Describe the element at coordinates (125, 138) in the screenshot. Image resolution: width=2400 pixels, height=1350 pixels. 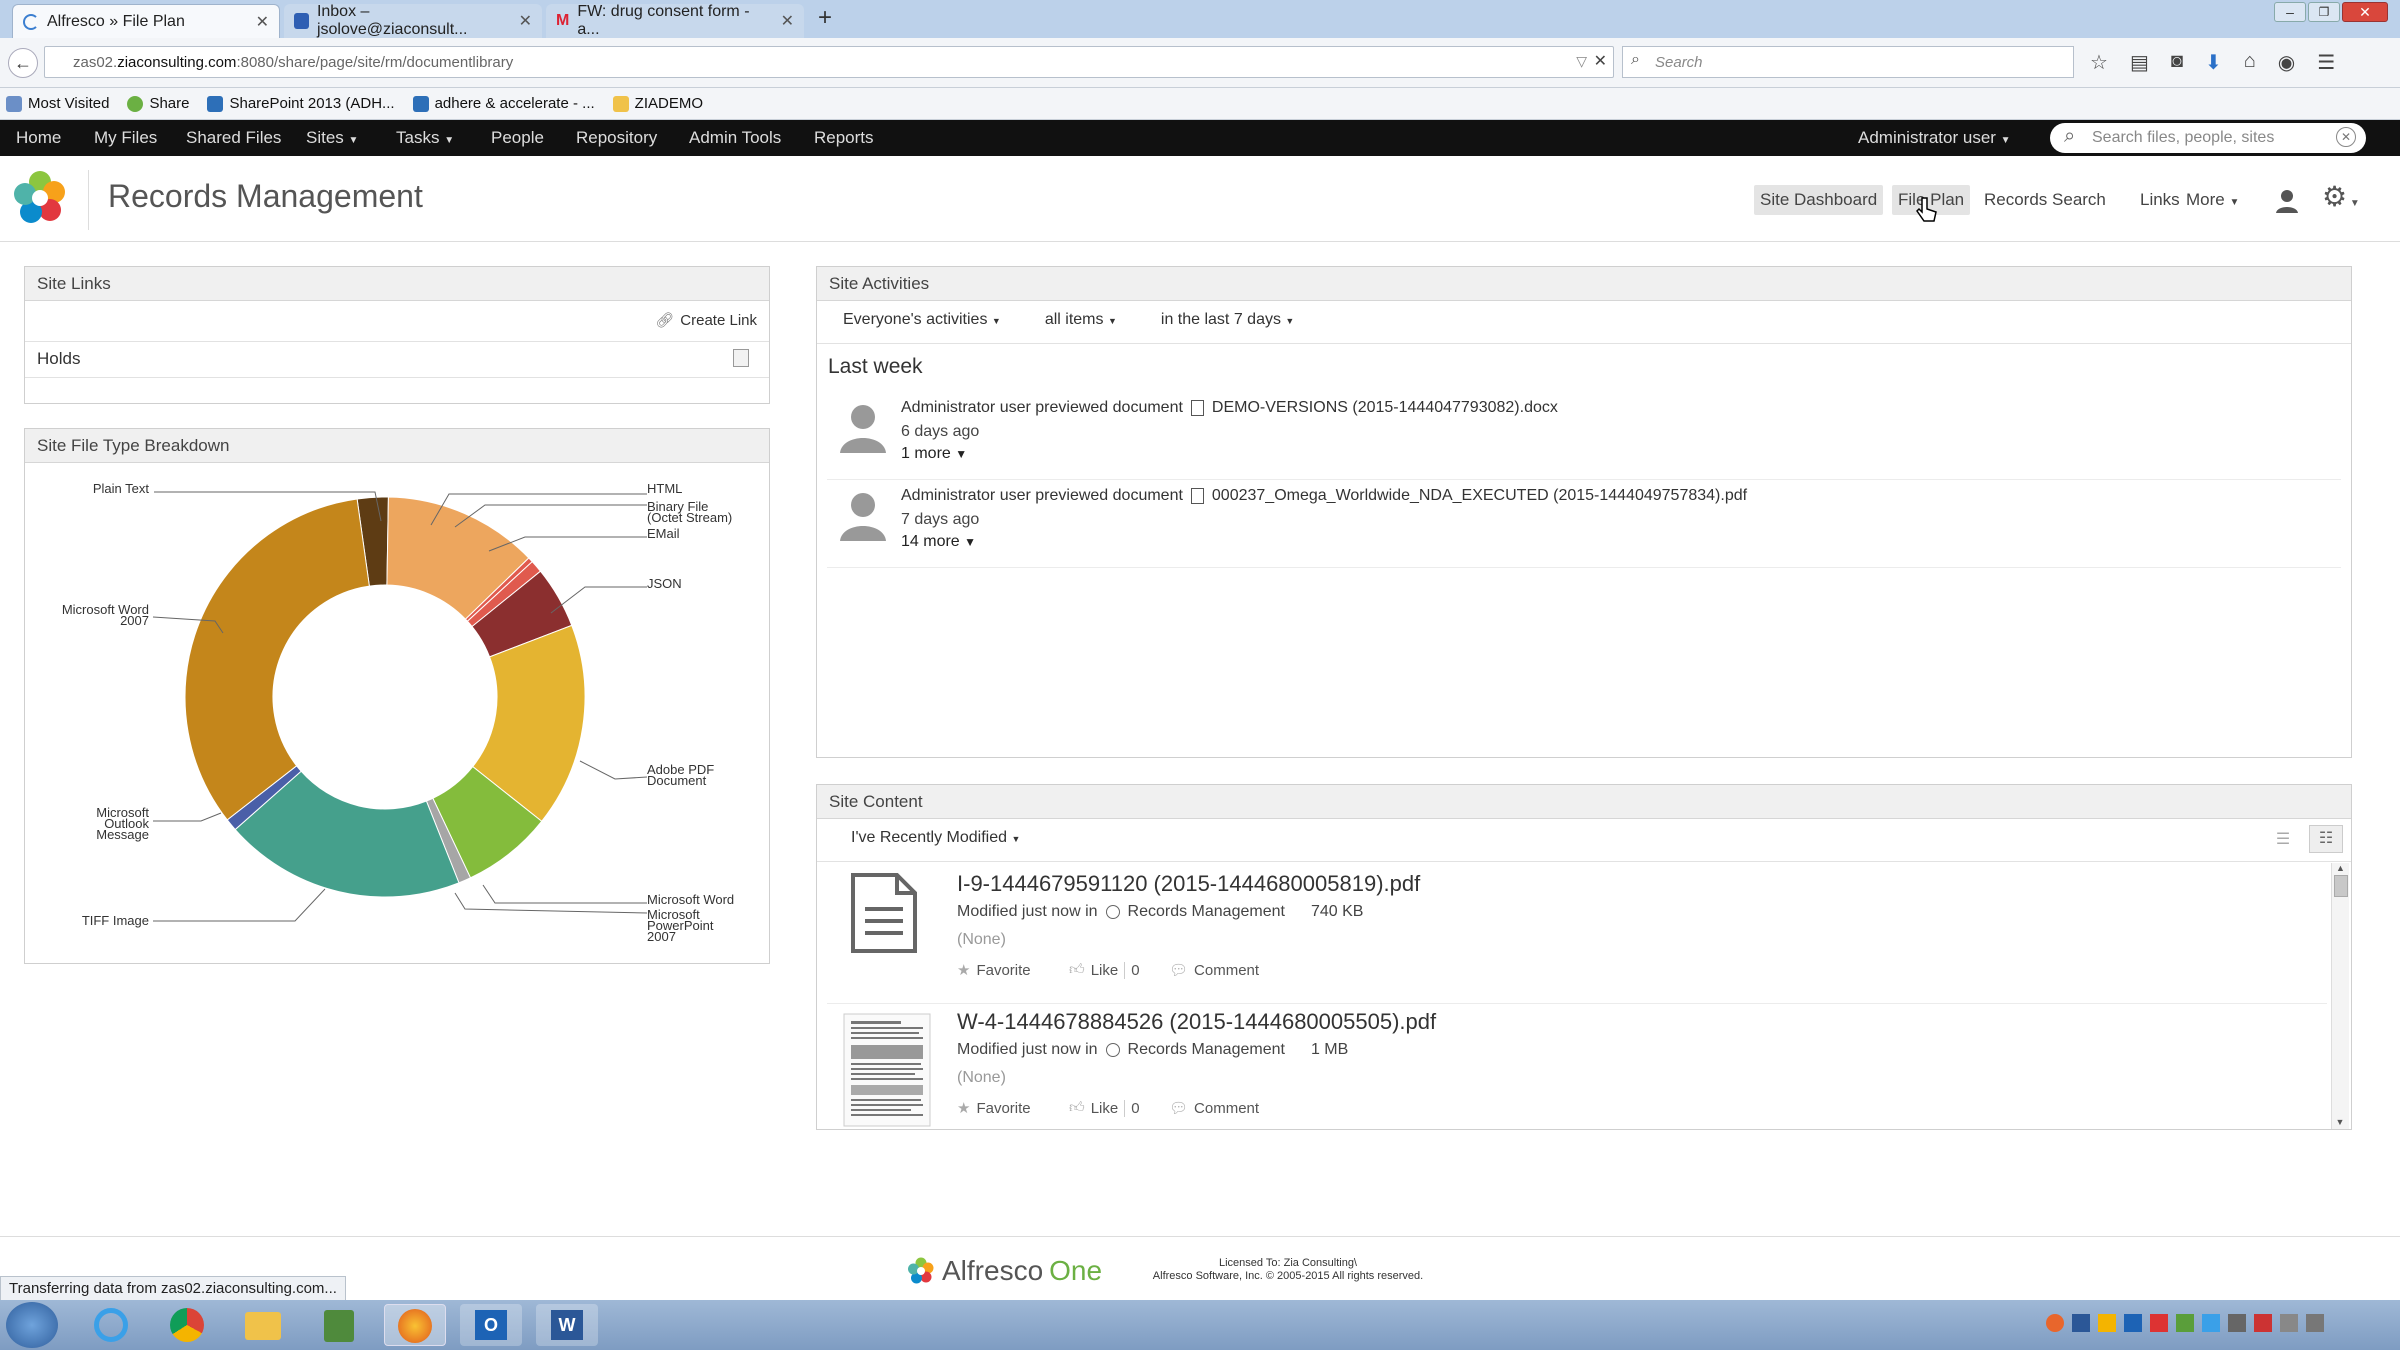
I see `nav-my-files: My Files` at that location.